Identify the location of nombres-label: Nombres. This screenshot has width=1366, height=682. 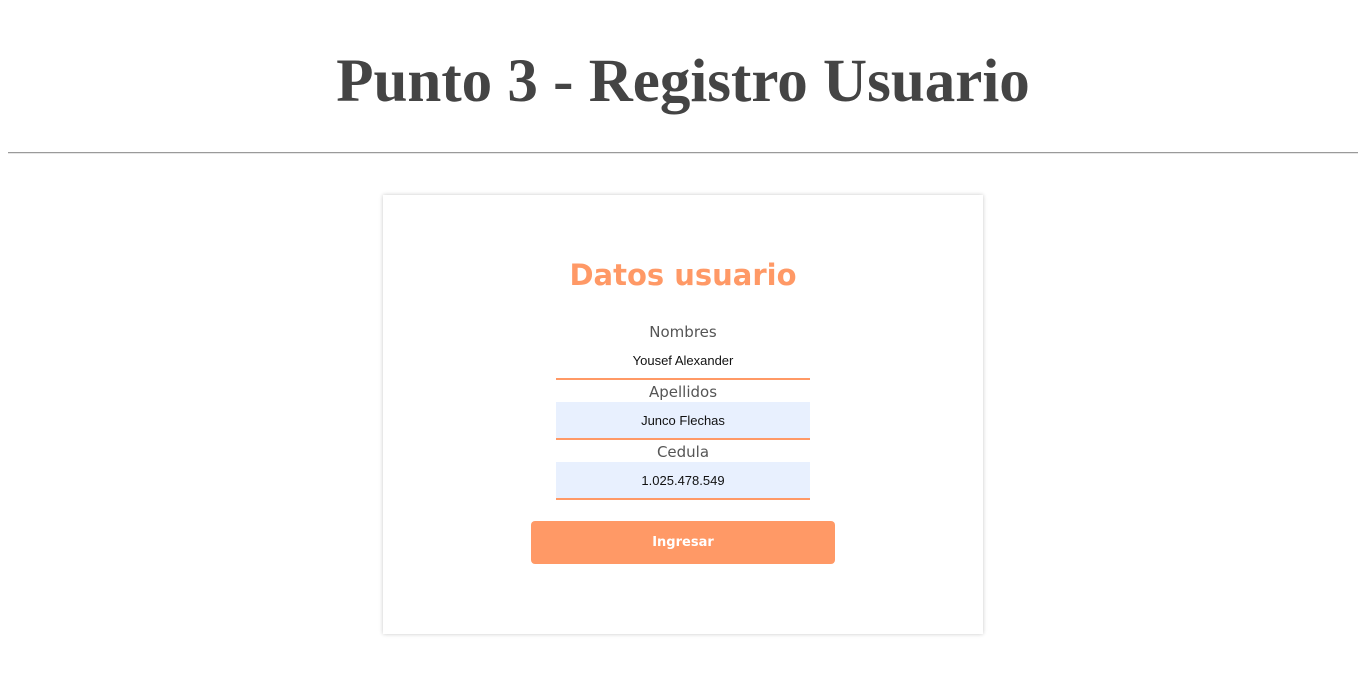
(683, 332).